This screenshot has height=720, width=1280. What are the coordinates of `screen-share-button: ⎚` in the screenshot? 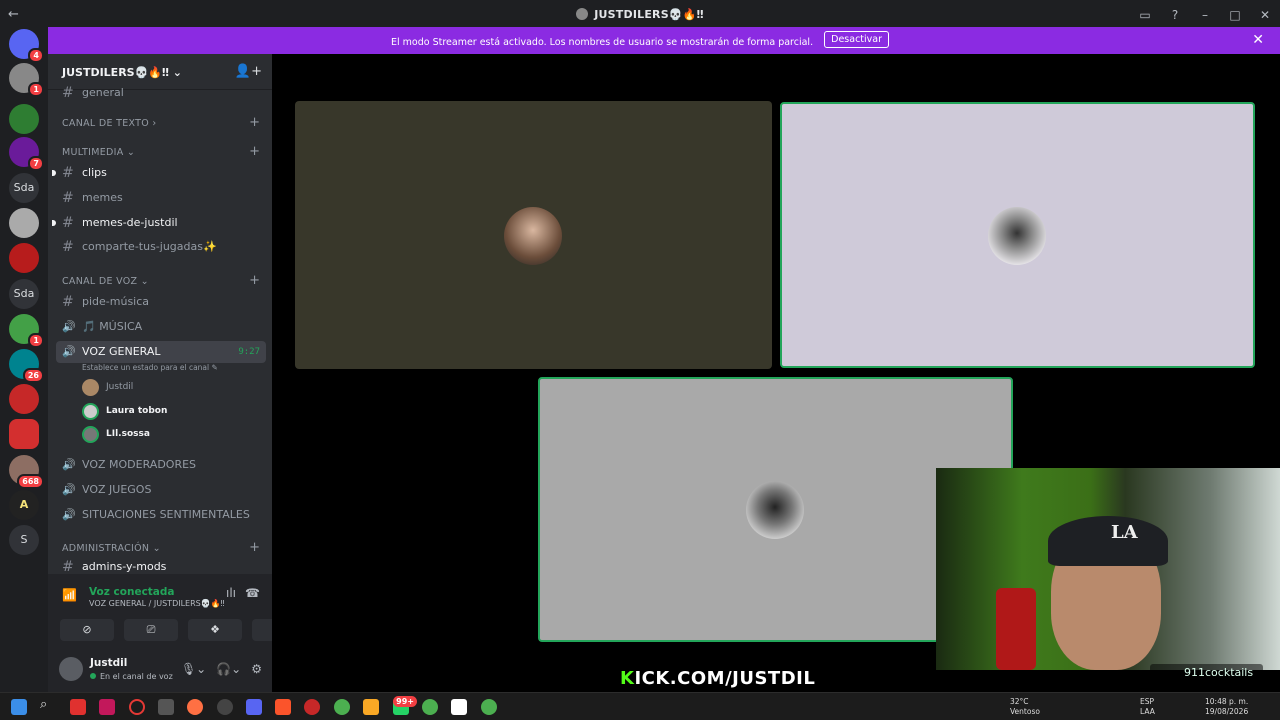 It's located at (151, 630).